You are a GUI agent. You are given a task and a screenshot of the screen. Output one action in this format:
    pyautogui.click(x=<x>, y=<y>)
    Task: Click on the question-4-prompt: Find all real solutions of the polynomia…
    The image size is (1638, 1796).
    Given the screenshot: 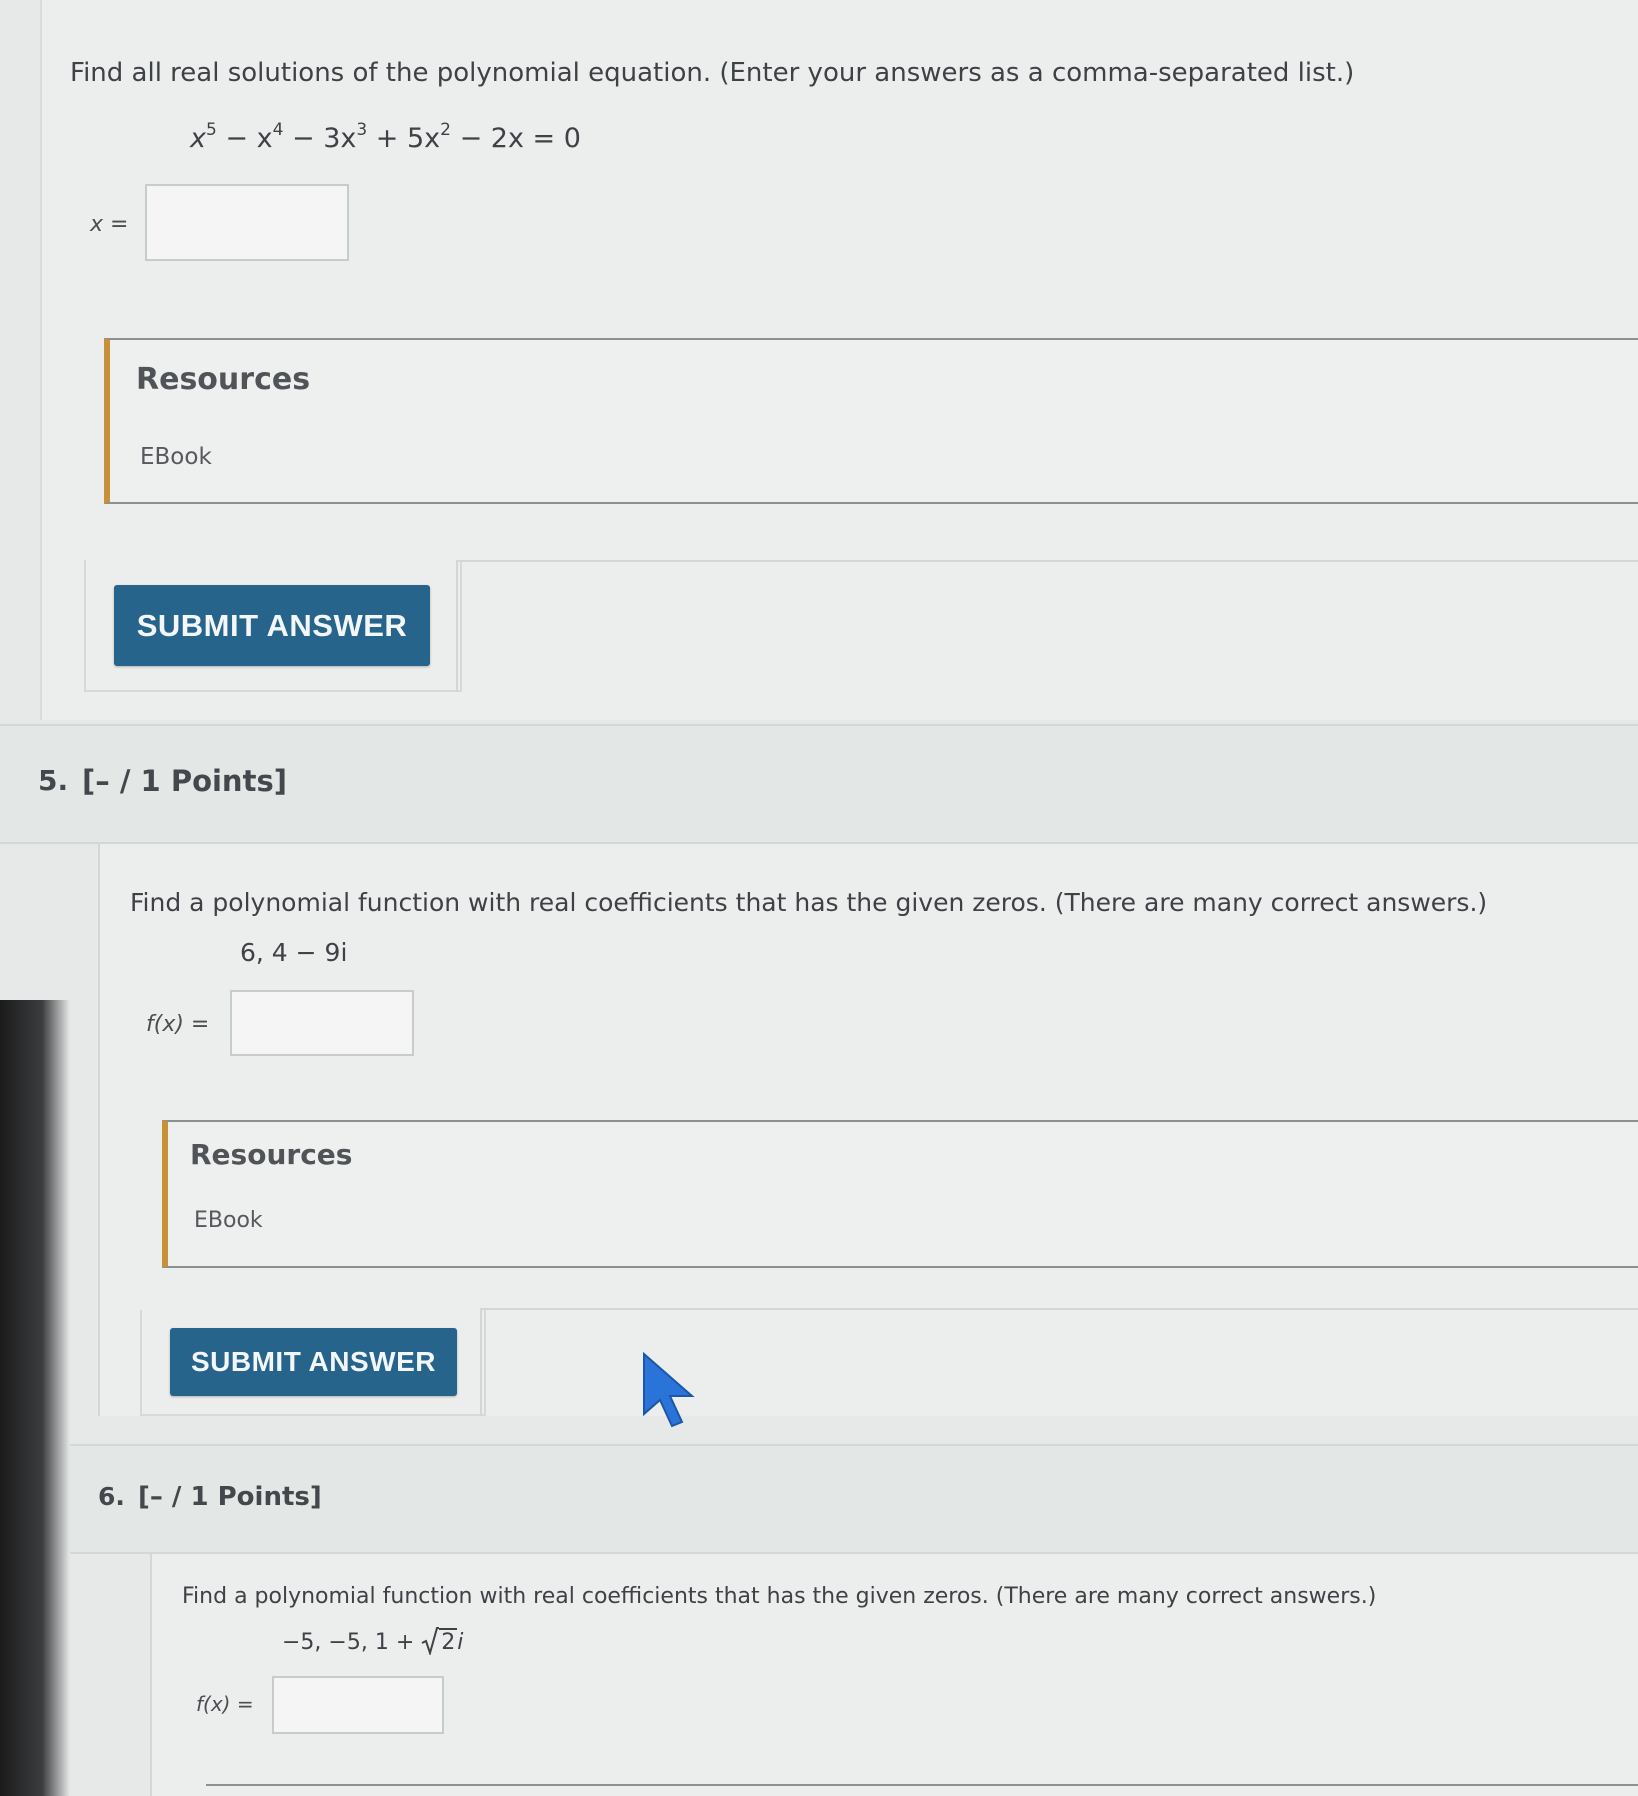 What is the action you would take?
    pyautogui.click(x=712, y=73)
    